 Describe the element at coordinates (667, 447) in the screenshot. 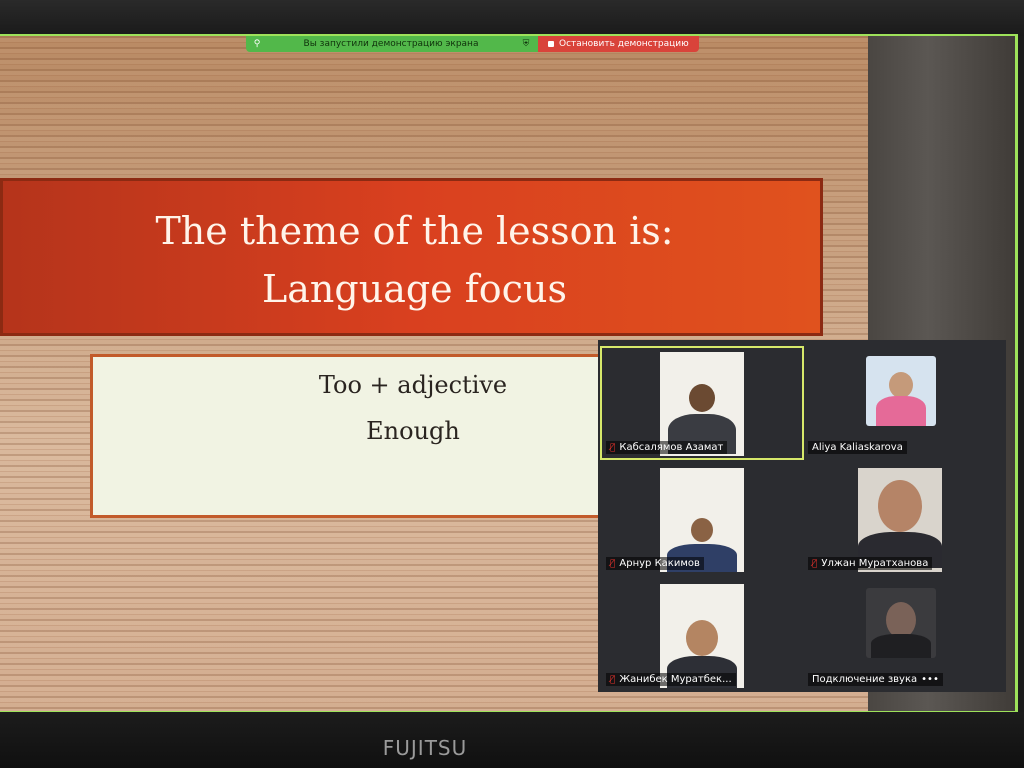

I see `participant-name-label: 🎙̸ Кабсалямов Азамат` at that location.